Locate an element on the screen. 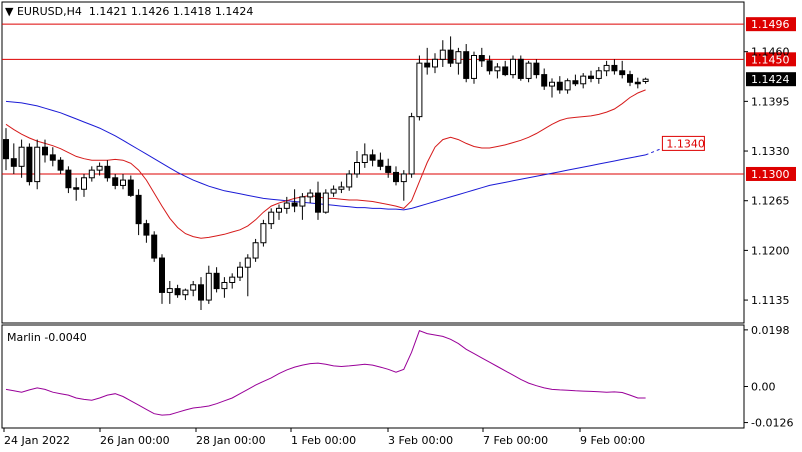 The width and height of the screenshot is (802, 452). price-axis-label: 1.1200 is located at coordinates (770, 250).